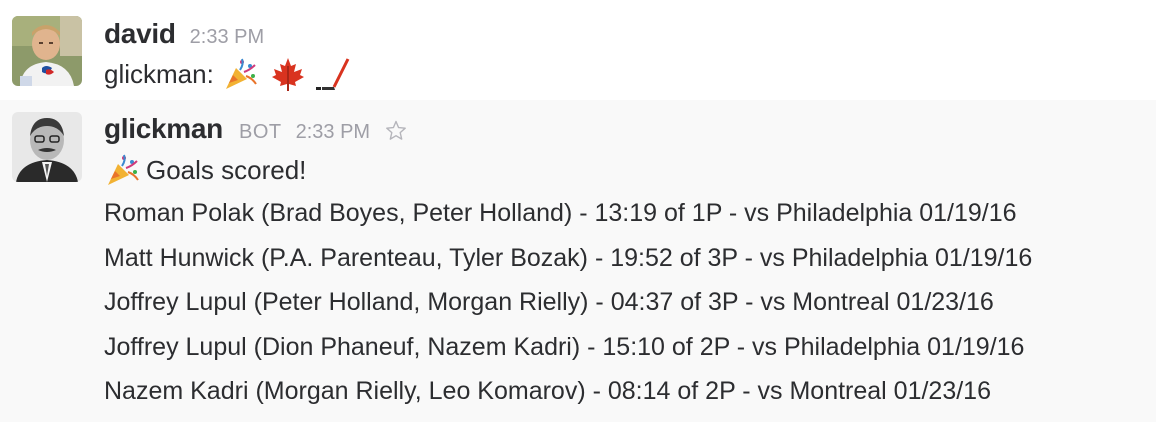  I want to click on headline-text: Goals scored!, so click(226, 170).